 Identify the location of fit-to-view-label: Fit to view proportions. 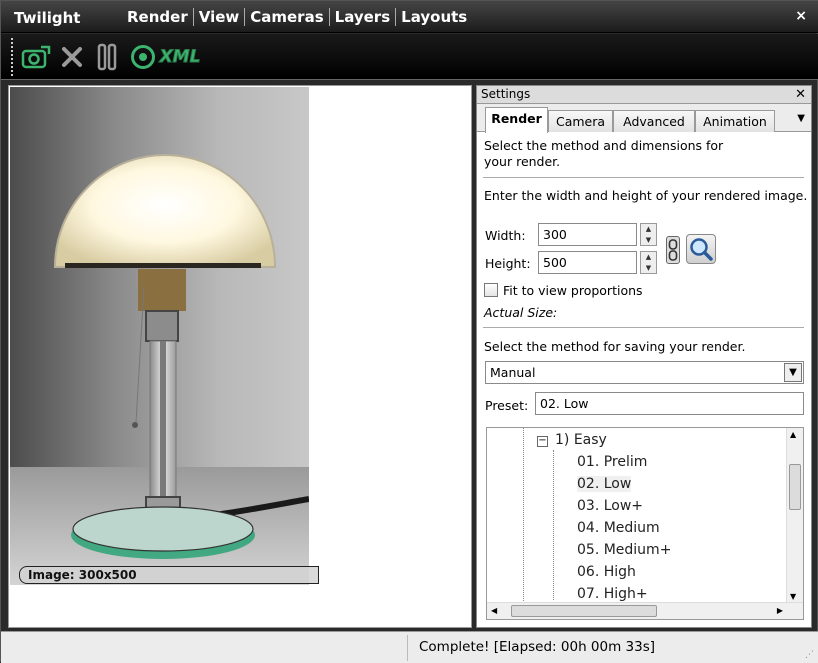
(573, 290).